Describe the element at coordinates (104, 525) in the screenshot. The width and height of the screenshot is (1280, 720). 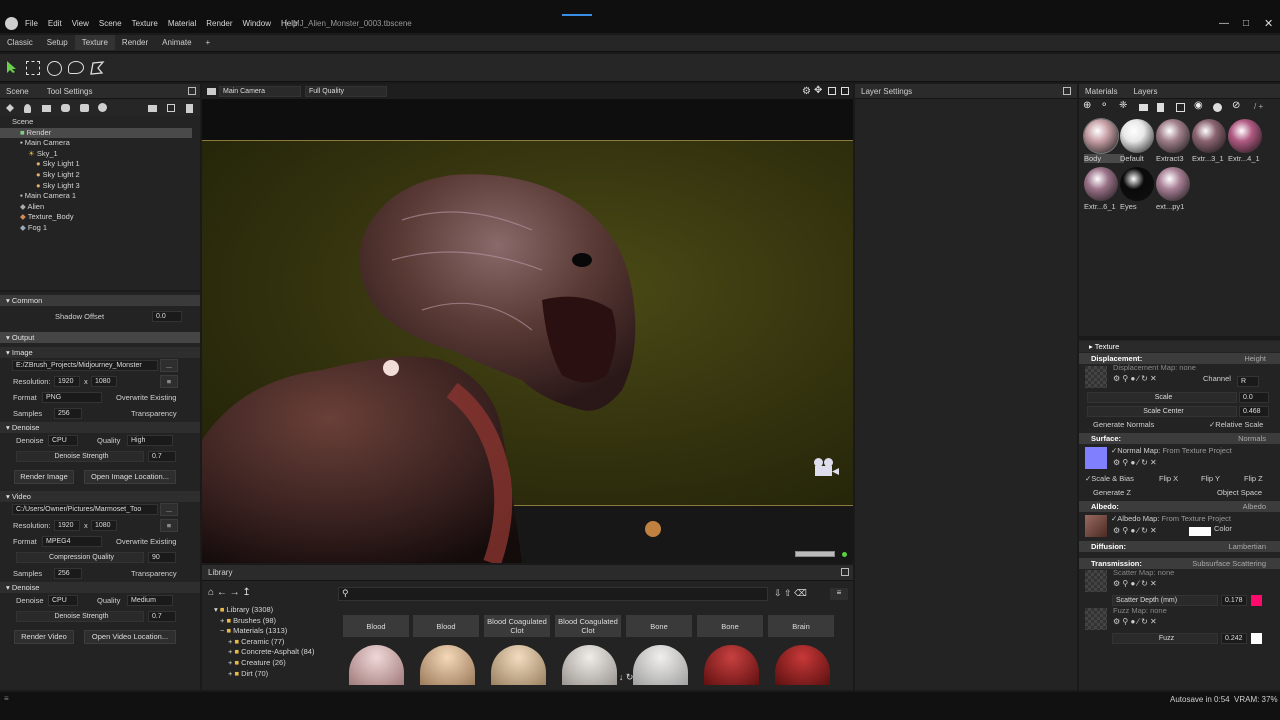
I see `video-res-height-field: 1080` at that location.